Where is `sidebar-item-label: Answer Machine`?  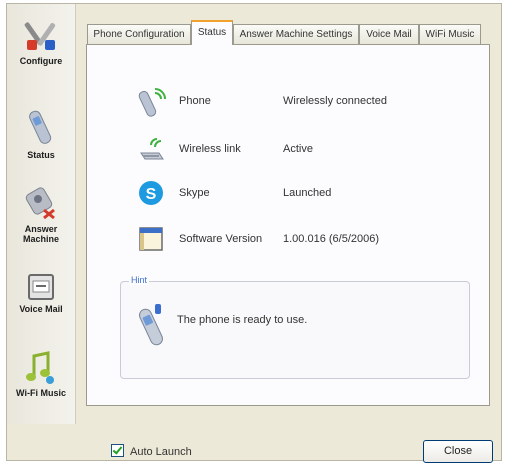 sidebar-item-label: Answer Machine is located at coordinates (40, 234).